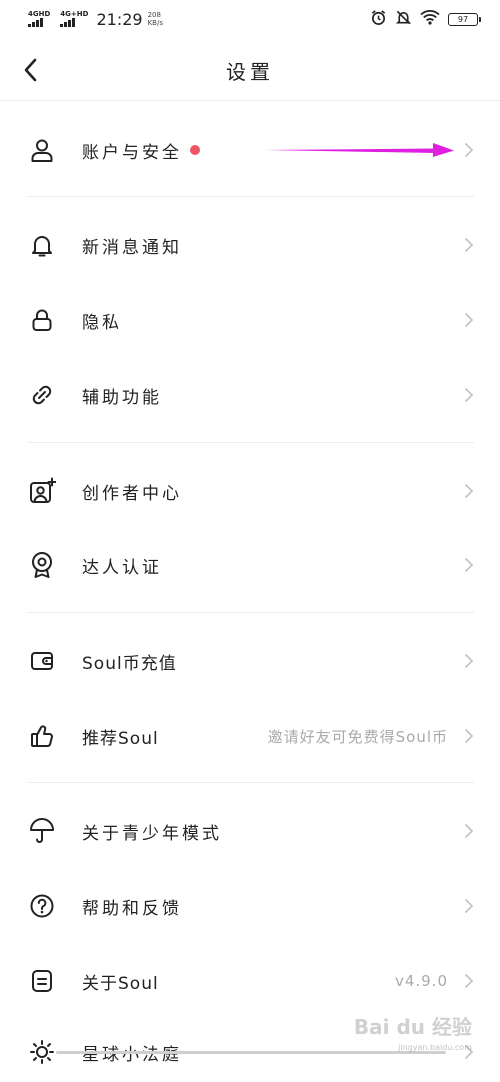 The height and width of the screenshot is (1082, 500). I want to click on menu-item-soul-coin-recharge: Soul币充值, so click(250, 661).